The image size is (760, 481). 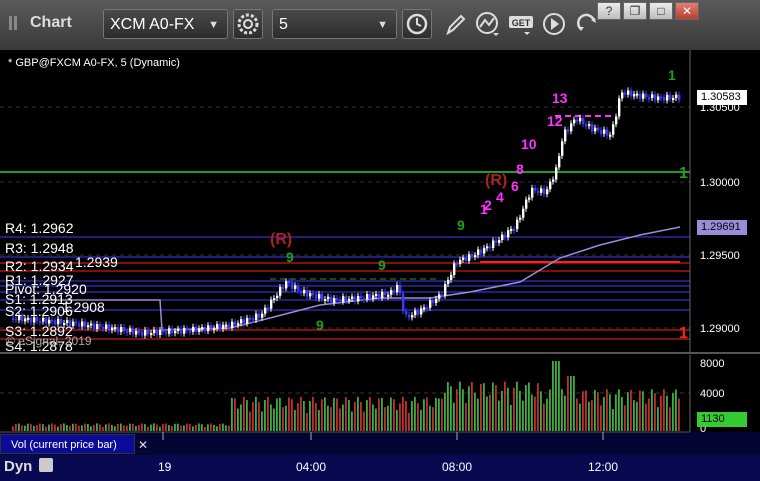 I want to click on volume-tick: 8000, so click(x=712, y=364).